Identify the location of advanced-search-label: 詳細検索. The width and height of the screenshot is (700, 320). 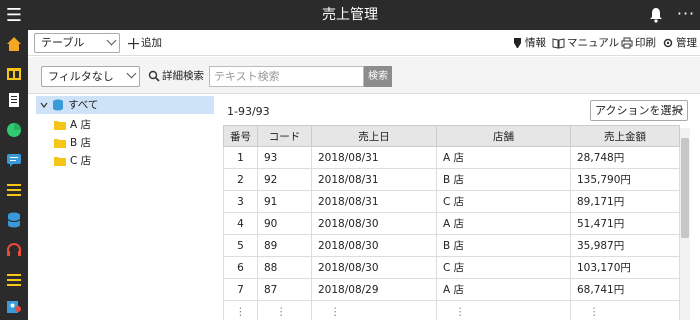
(183, 76).